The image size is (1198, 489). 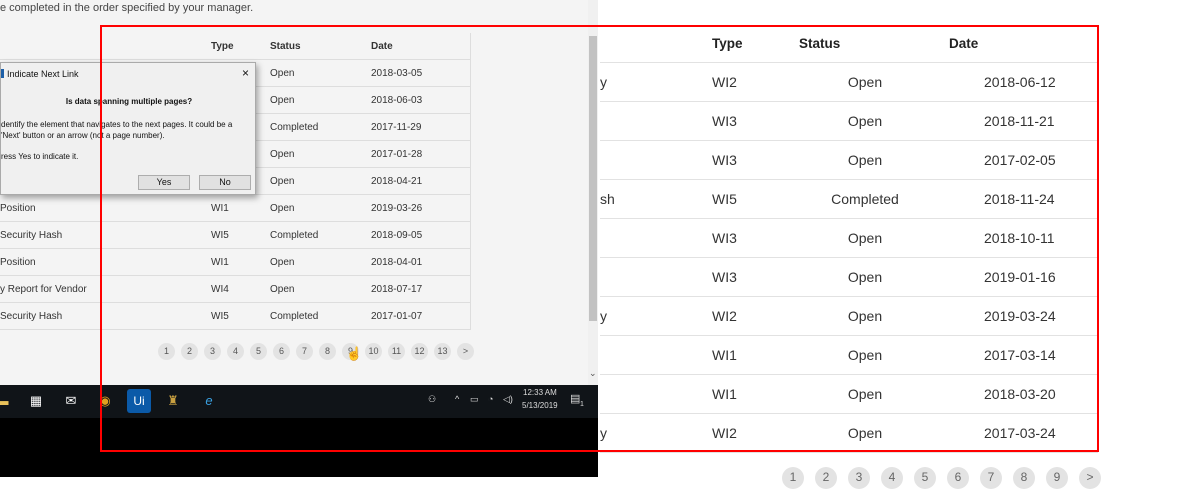 What do you see at coordinates (129, 101) in the screenshot?
I see `dialog-question: Is data spanning multiple pages?` at bounding box center [129, 101].